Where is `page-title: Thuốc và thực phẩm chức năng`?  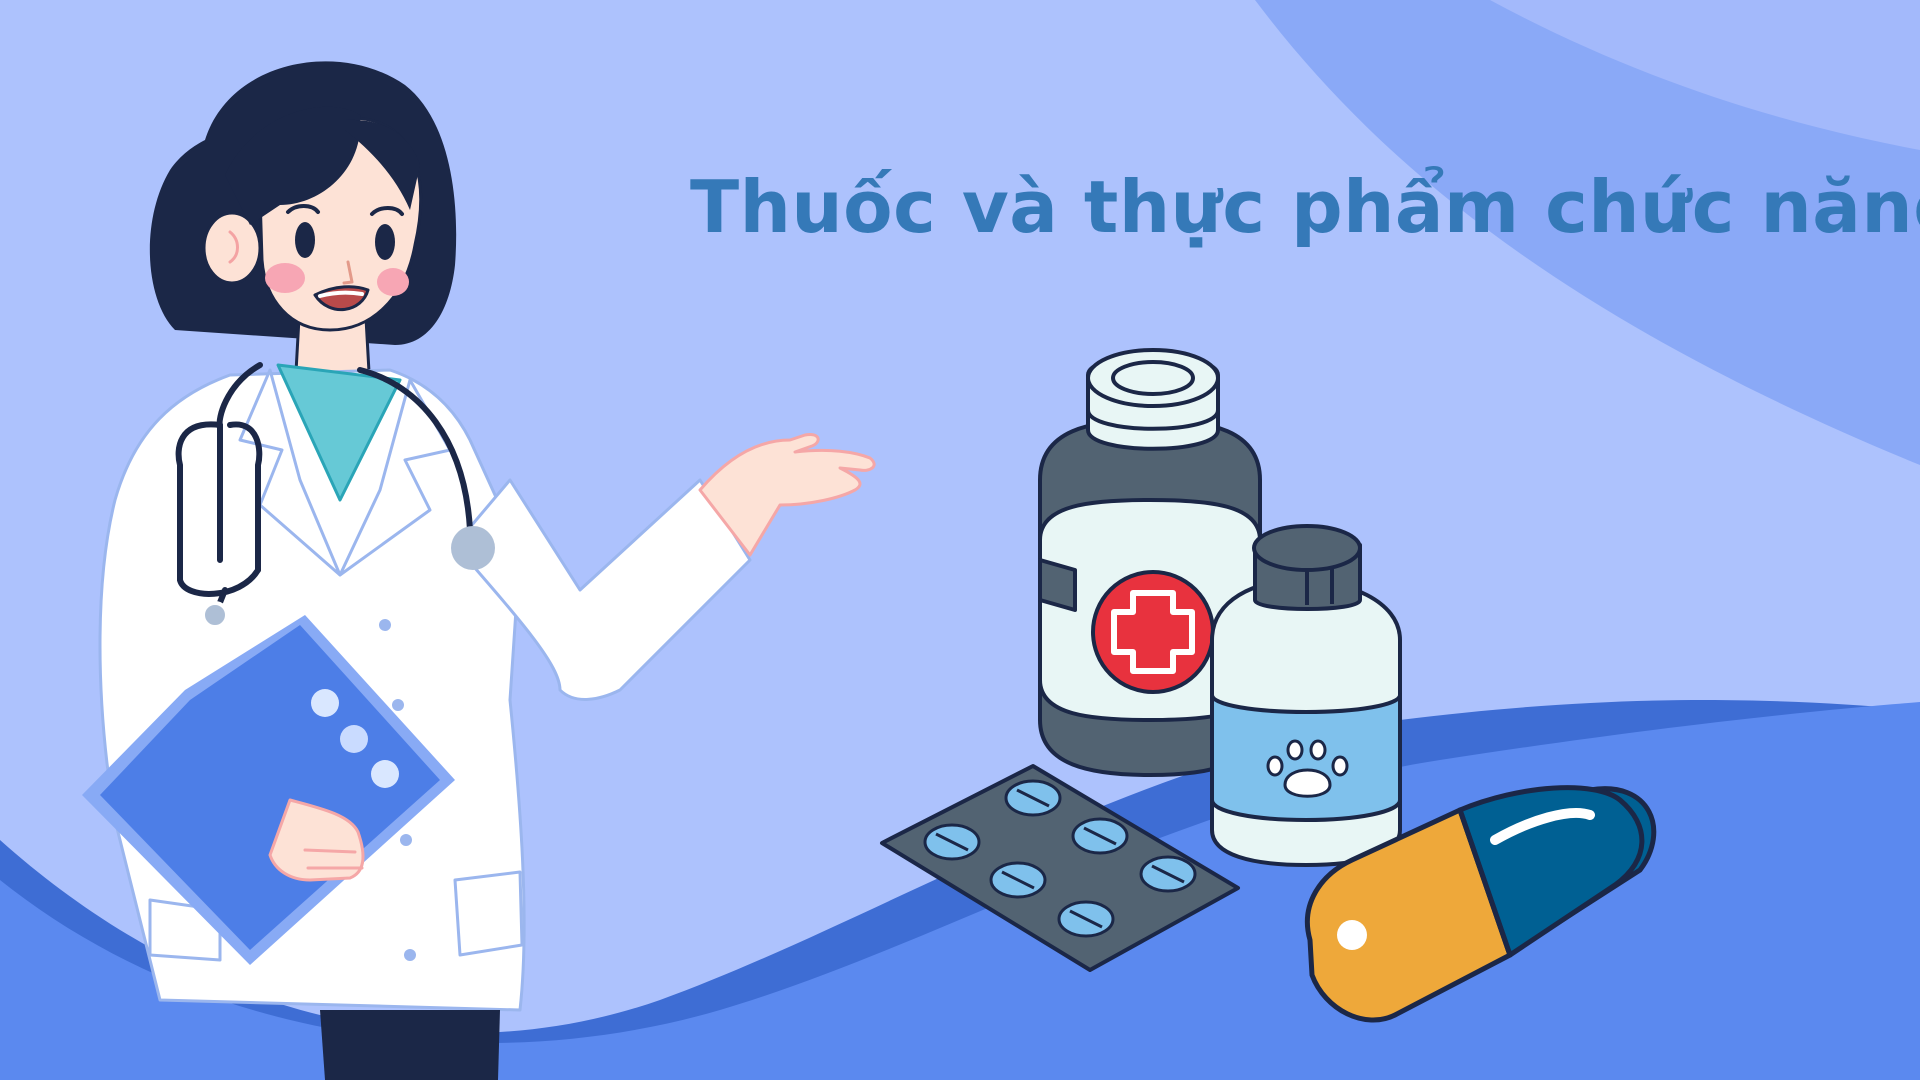
page-title: Thuốc và thực phẩm chức năng is located at coordinates (1305, 207).